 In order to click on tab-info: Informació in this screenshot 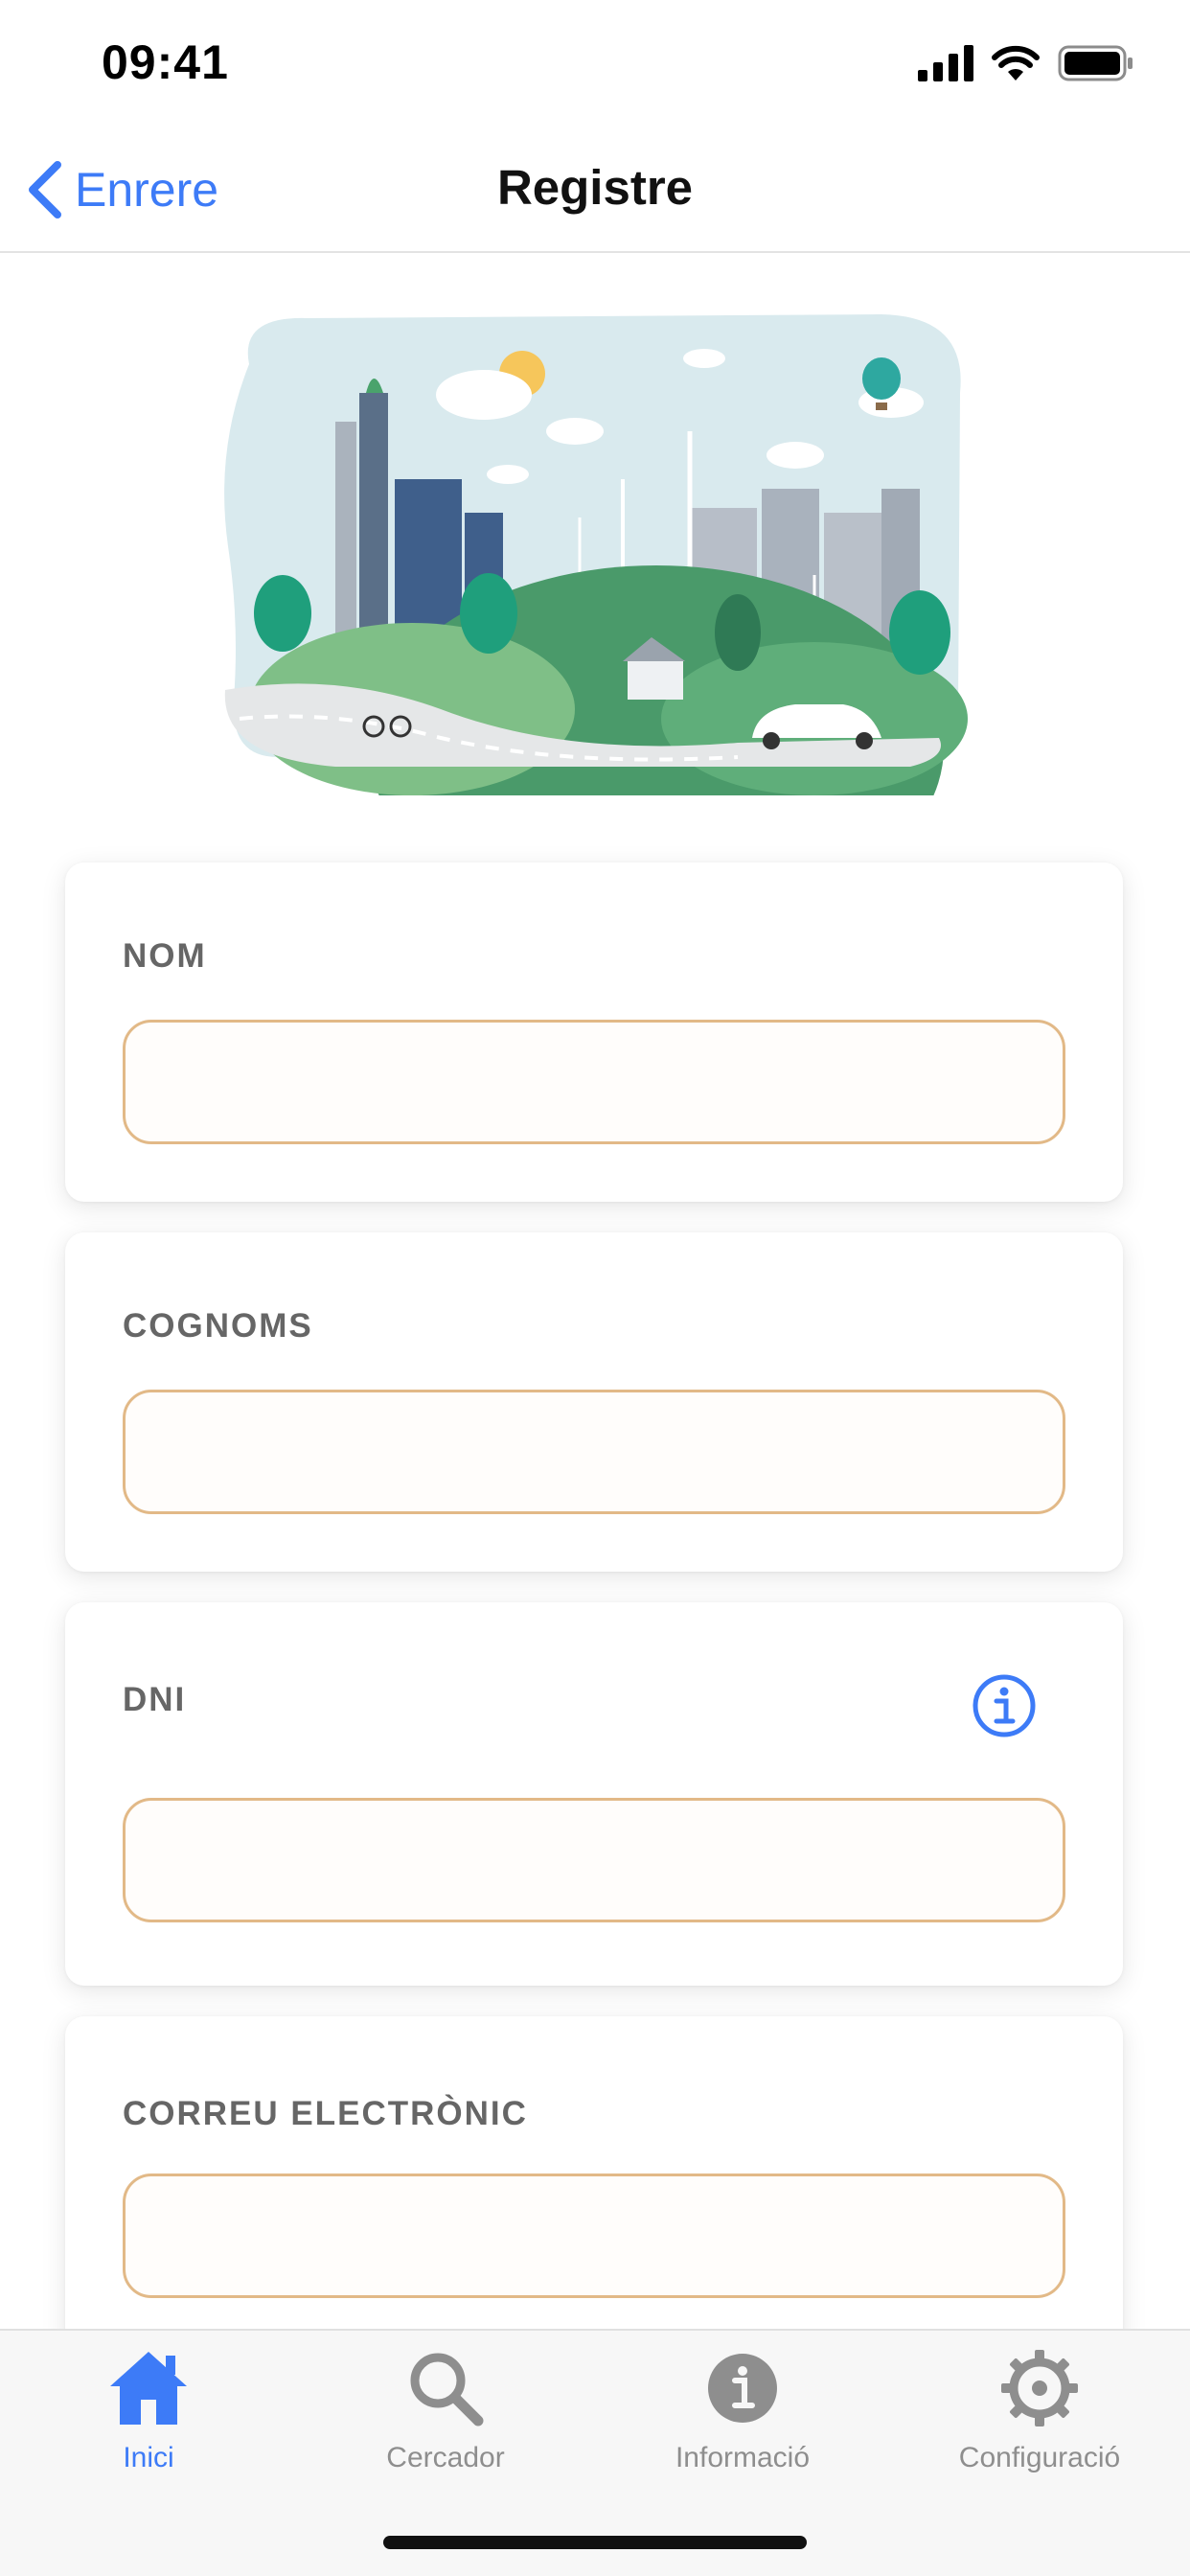, I will do `click(743, 2420)`.